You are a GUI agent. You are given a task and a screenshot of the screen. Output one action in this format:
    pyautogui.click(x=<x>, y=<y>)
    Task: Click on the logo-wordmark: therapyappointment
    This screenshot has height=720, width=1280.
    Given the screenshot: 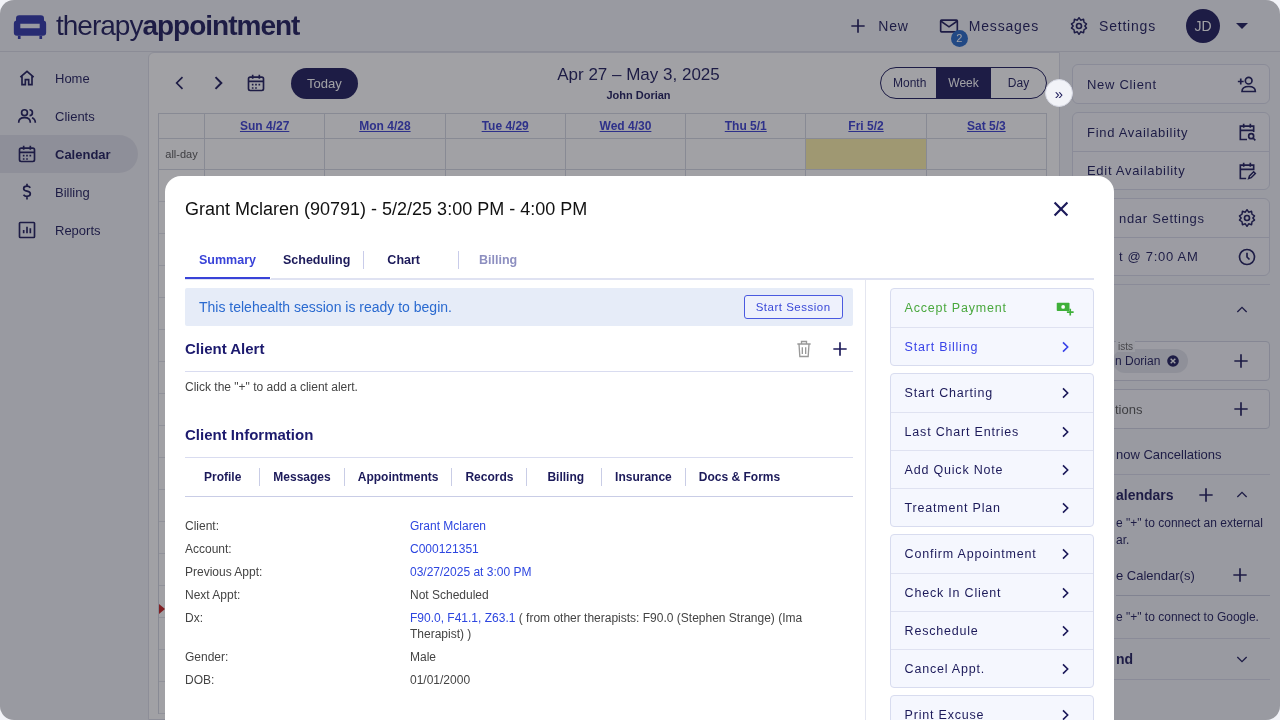 What is the action you would take?
    pyautogui.click(x=178, y=25)
    